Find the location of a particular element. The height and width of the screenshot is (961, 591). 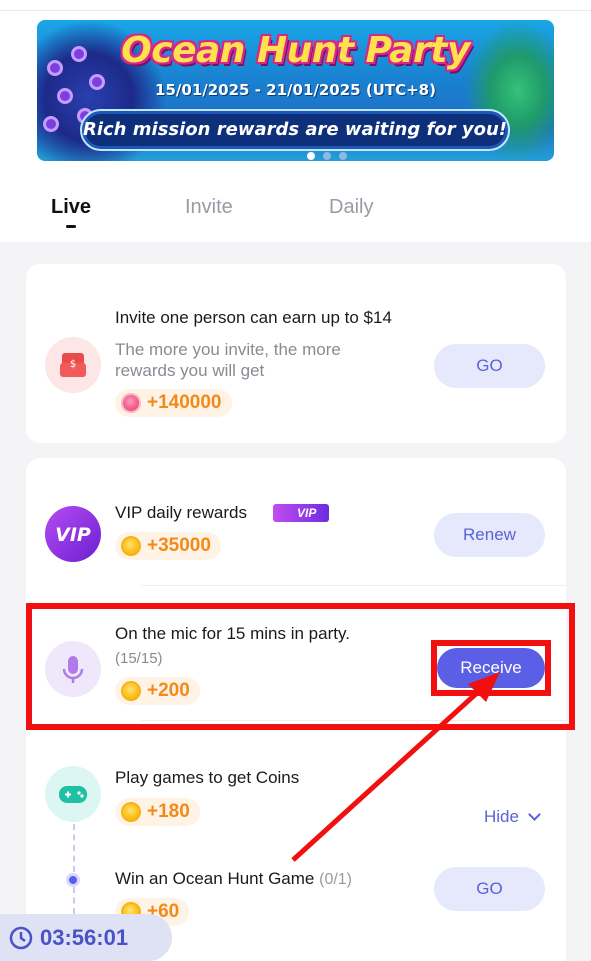

countdown-timer: 03:56:01 is located at coordinates (86, 937).